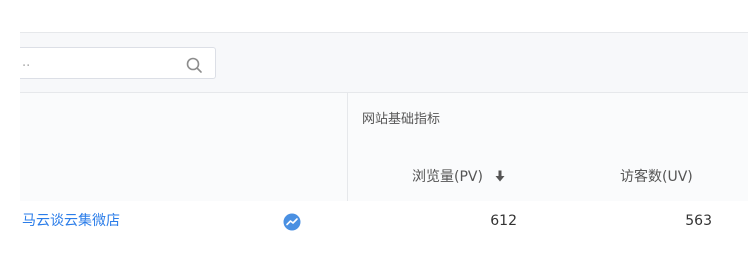 The width and height of the screenshot is (748, 259). I want to click on search-icon, so click(194, 65).